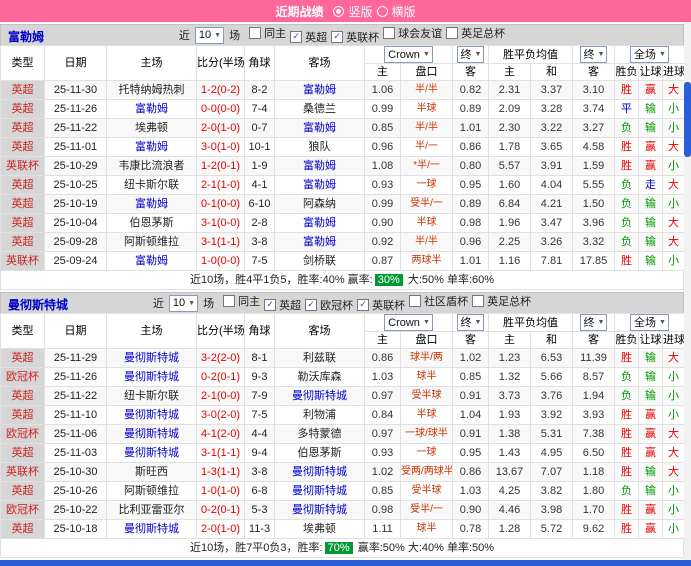 This screenshot has width=691, height=566. I want to click on vertical-radio, so click(339, 11).